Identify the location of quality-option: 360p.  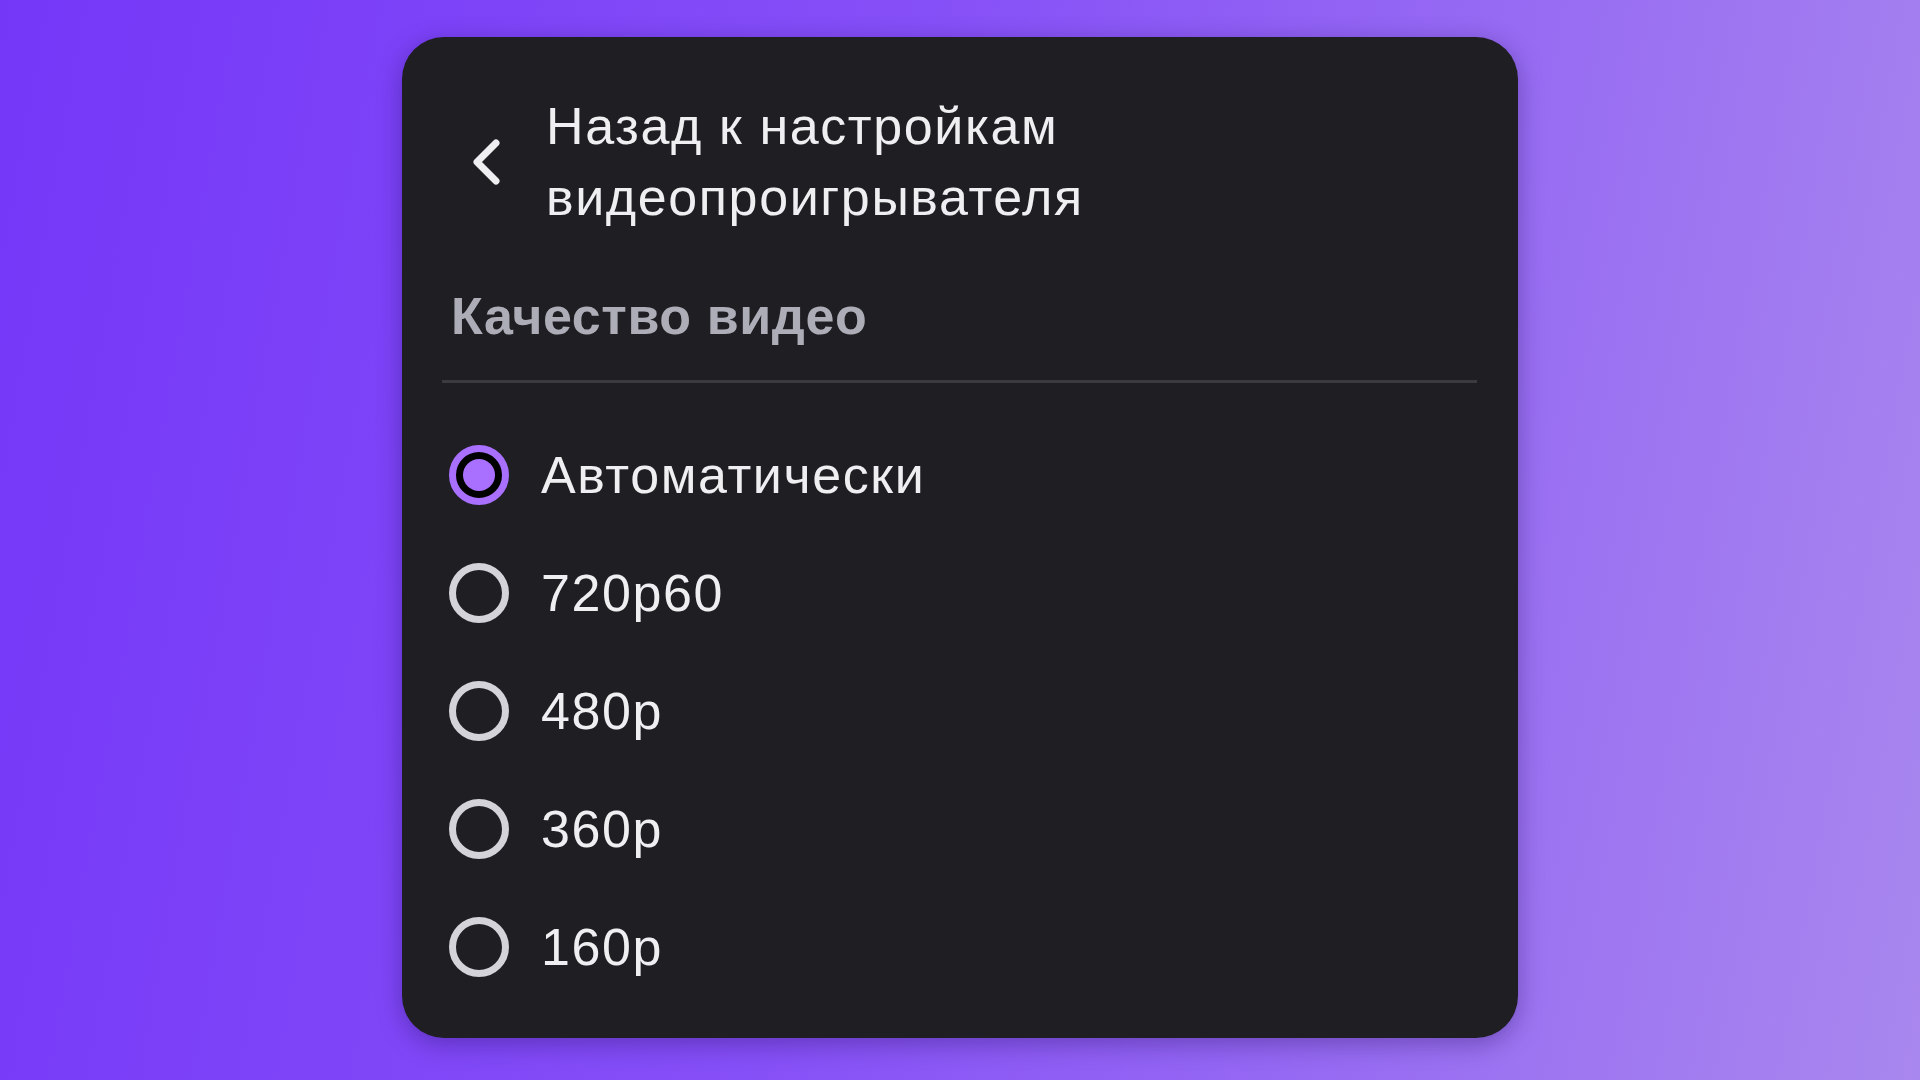
(553, 829).